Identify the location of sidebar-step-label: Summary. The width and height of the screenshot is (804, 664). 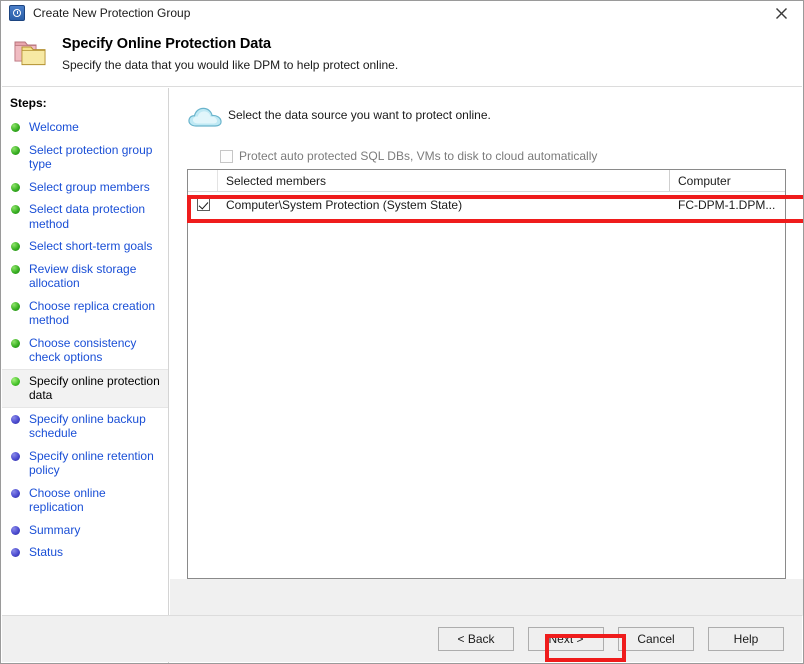
(55, 529).